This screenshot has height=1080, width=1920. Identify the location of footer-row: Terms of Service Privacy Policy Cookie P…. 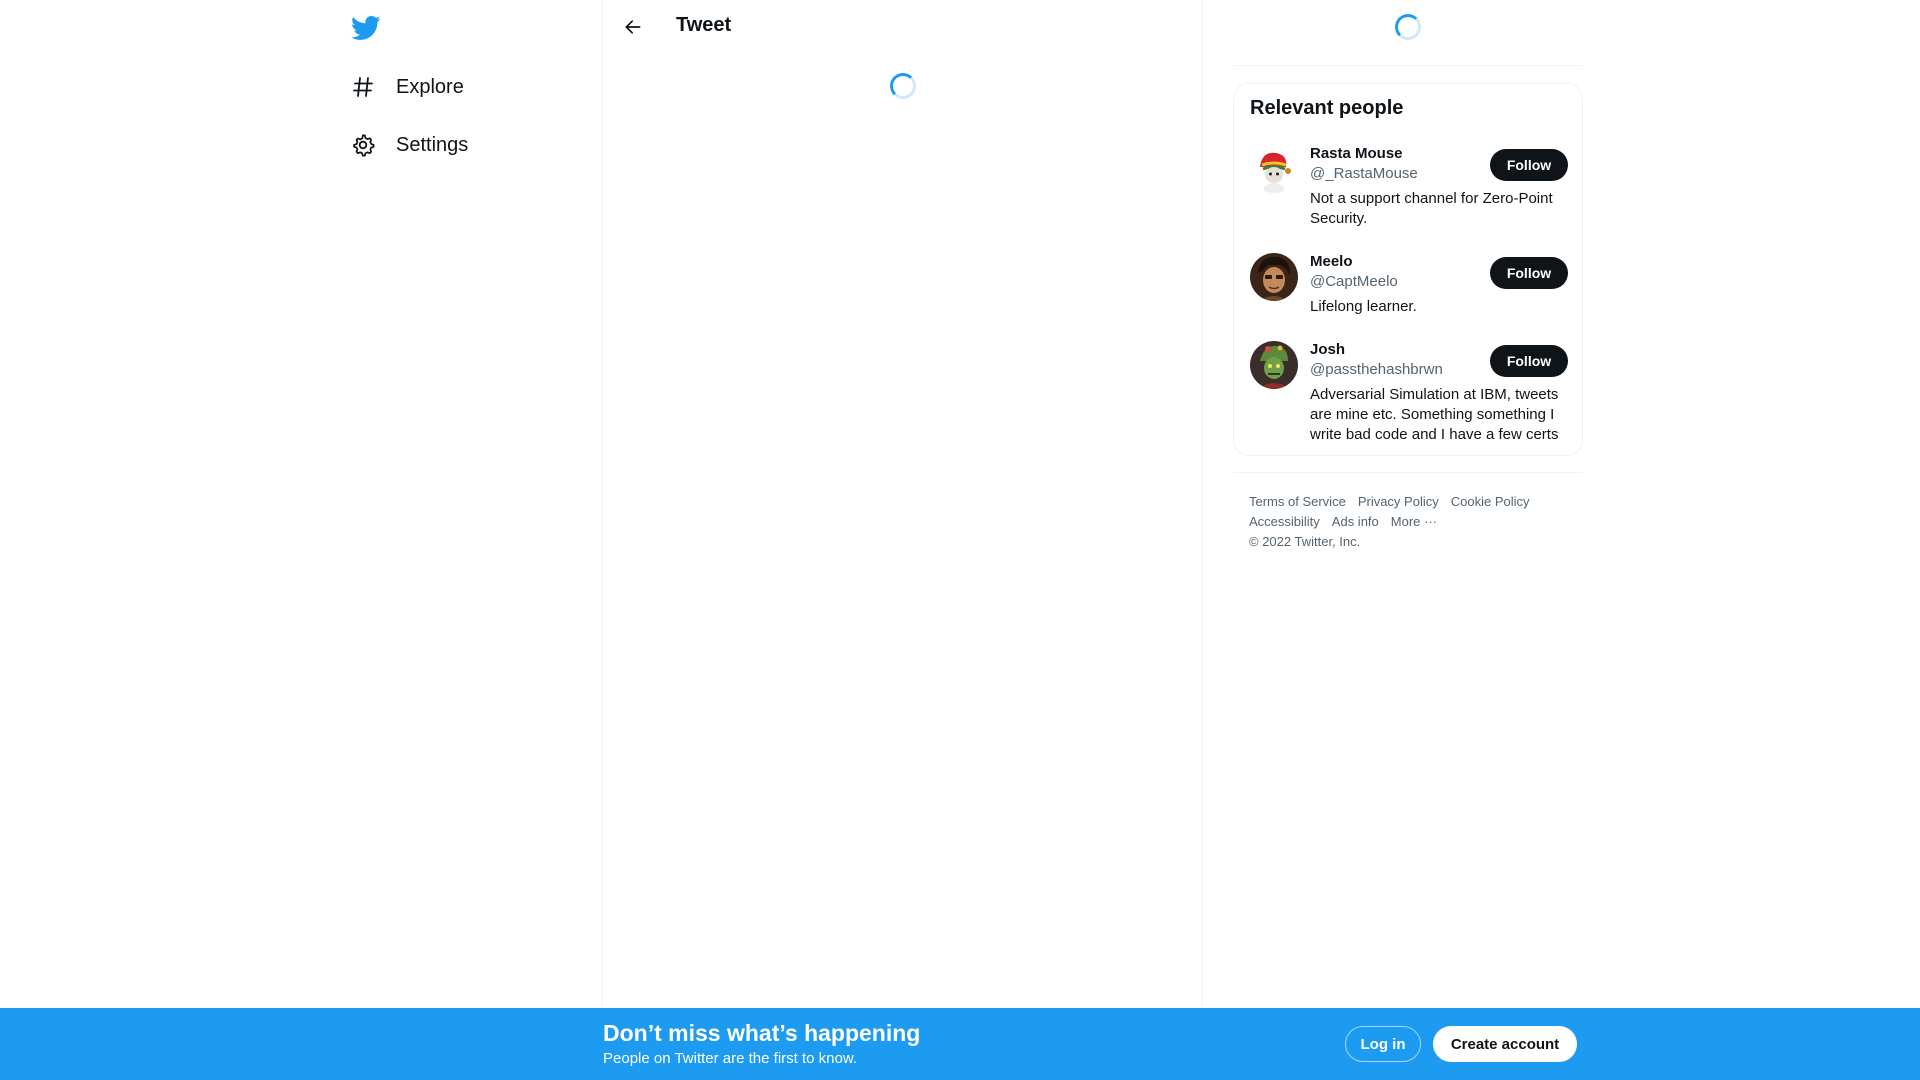
(1409, 502).